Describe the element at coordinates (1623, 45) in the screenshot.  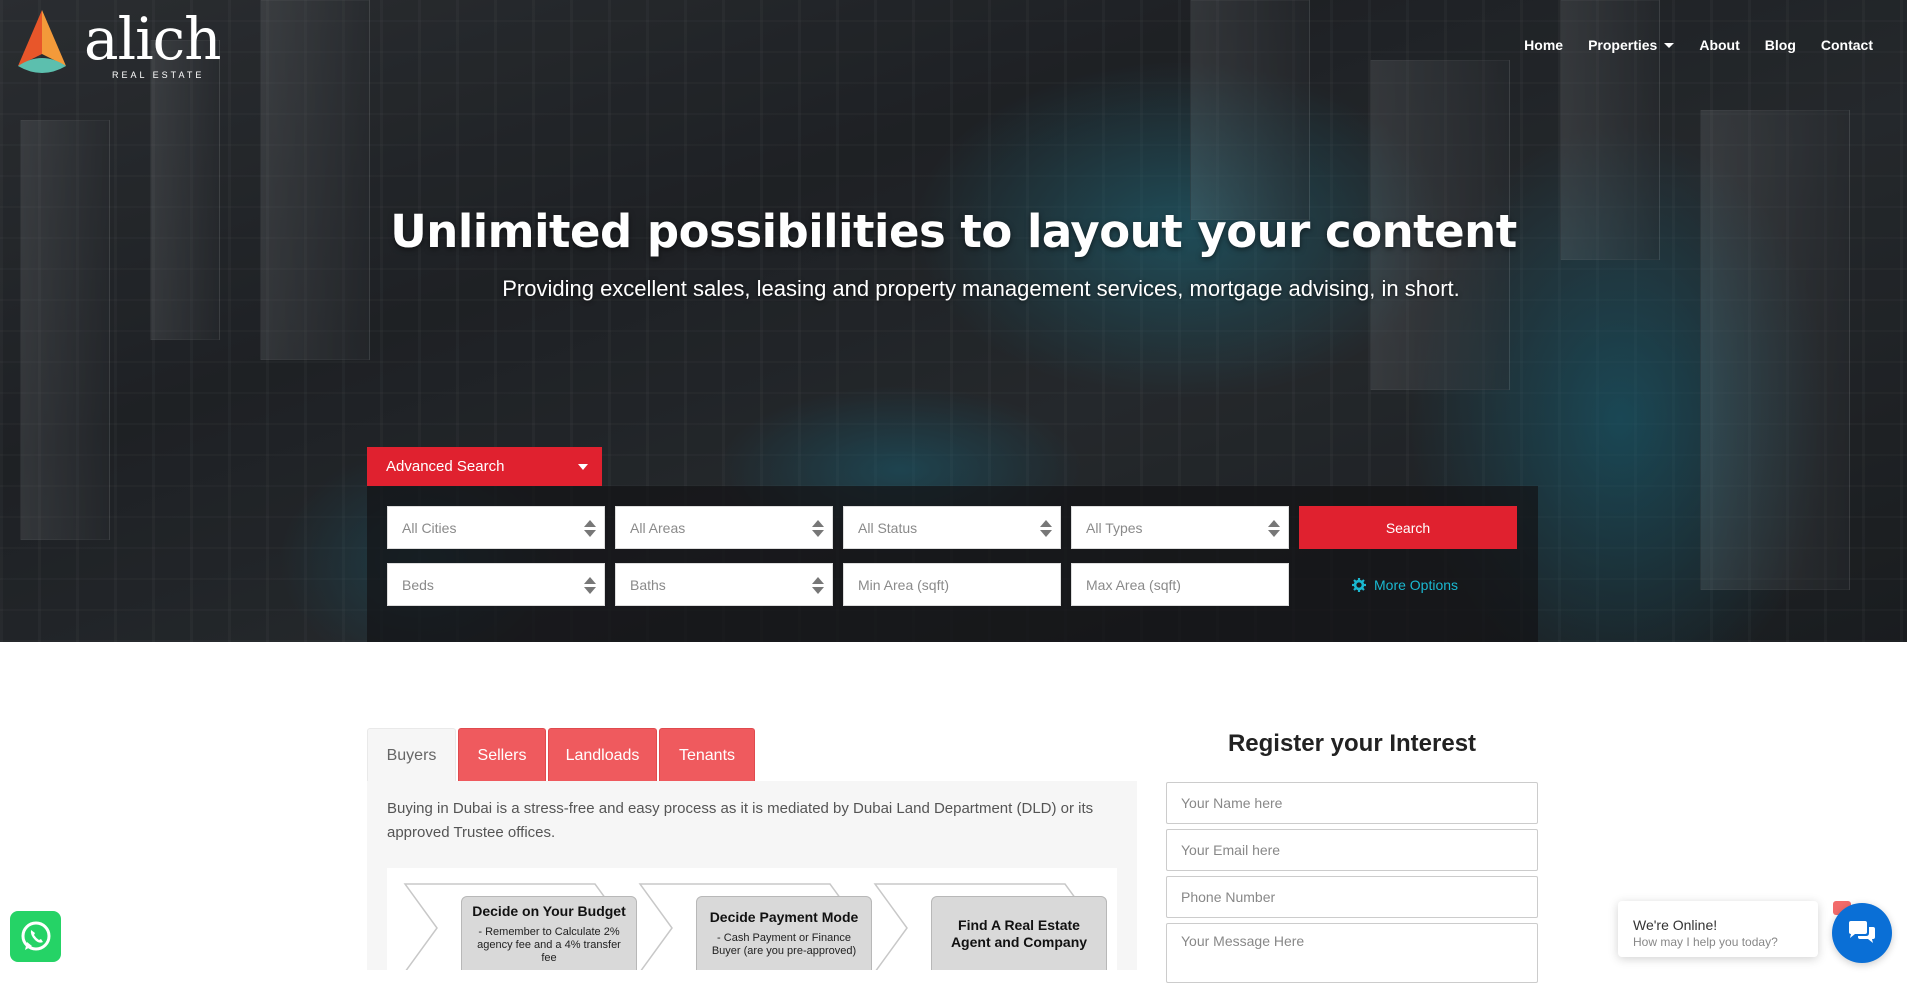
I see `nav-properties-label: Properties` at that location.